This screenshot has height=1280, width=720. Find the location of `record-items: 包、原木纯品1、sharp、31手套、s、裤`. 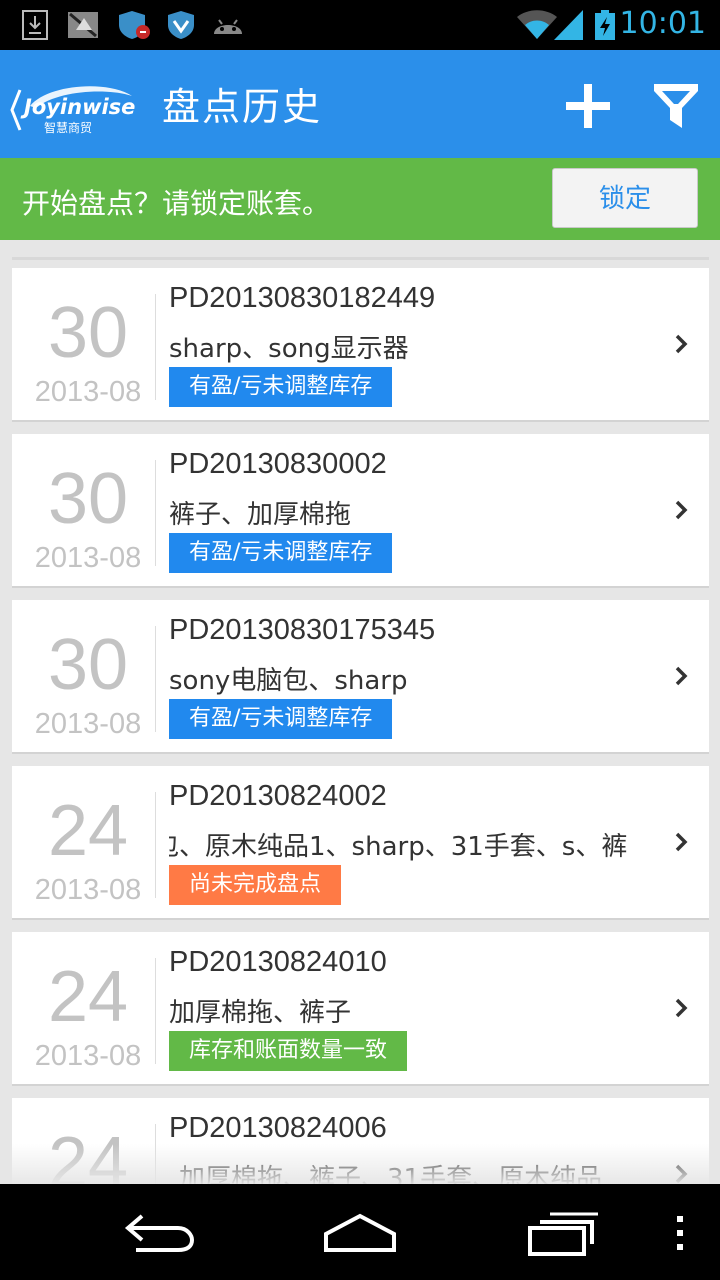

record-items: 包、原木纯品1、sharp、31手套、s、裤 is located at coordinates (407, 844).